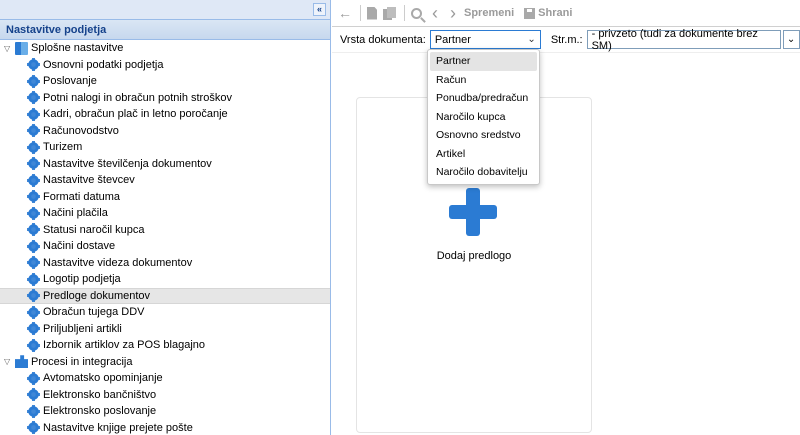  I want to click on back-arrow-icon: ←, so click(345, 13).